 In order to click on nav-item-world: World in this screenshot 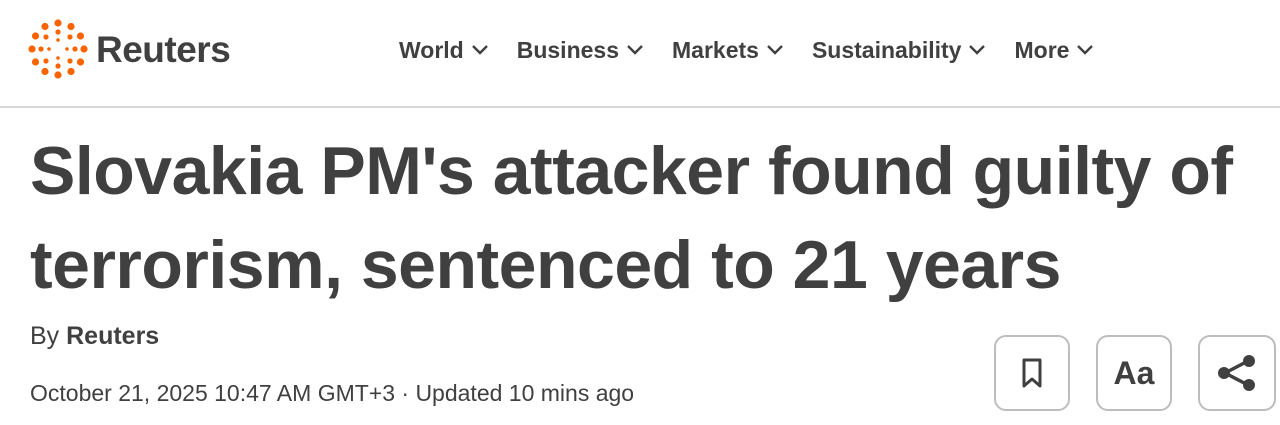, I will do `click(444, 50)`.